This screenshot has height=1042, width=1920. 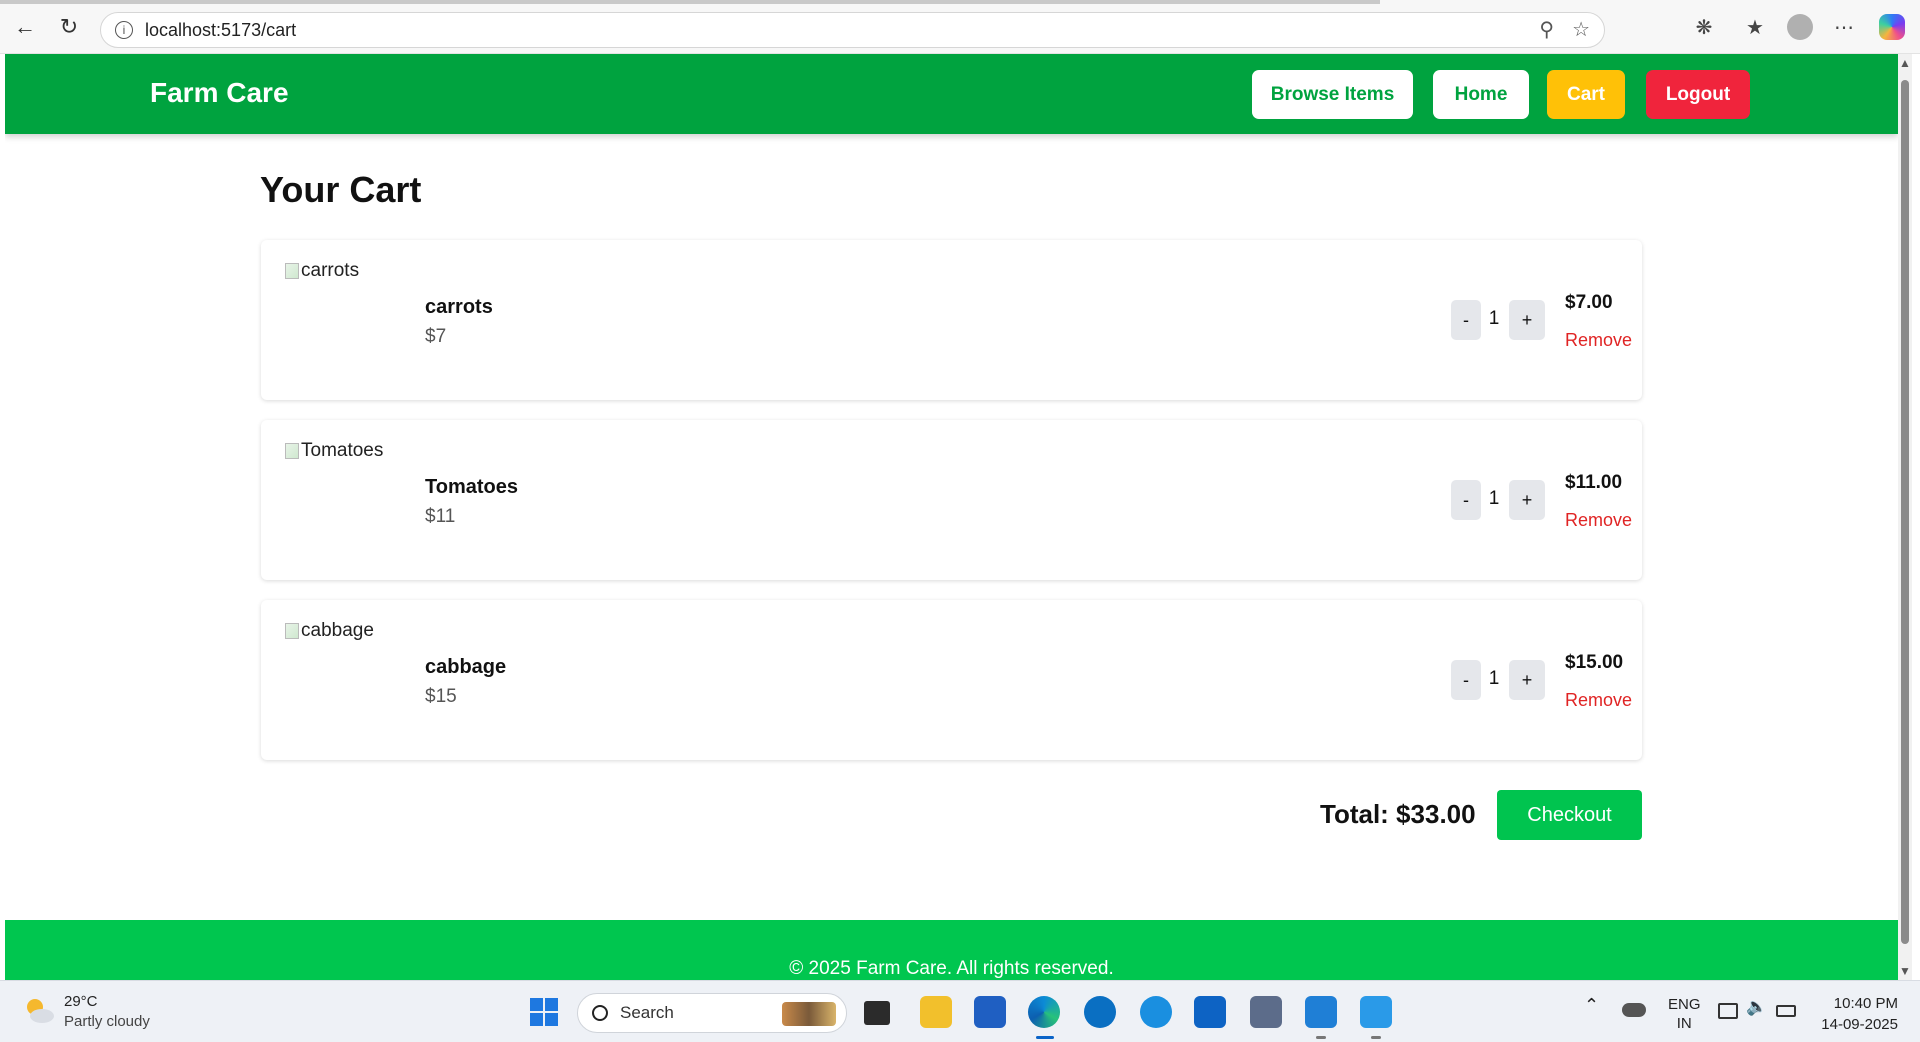 I want to click on battery-icon, so click(x=1786, y=1011).